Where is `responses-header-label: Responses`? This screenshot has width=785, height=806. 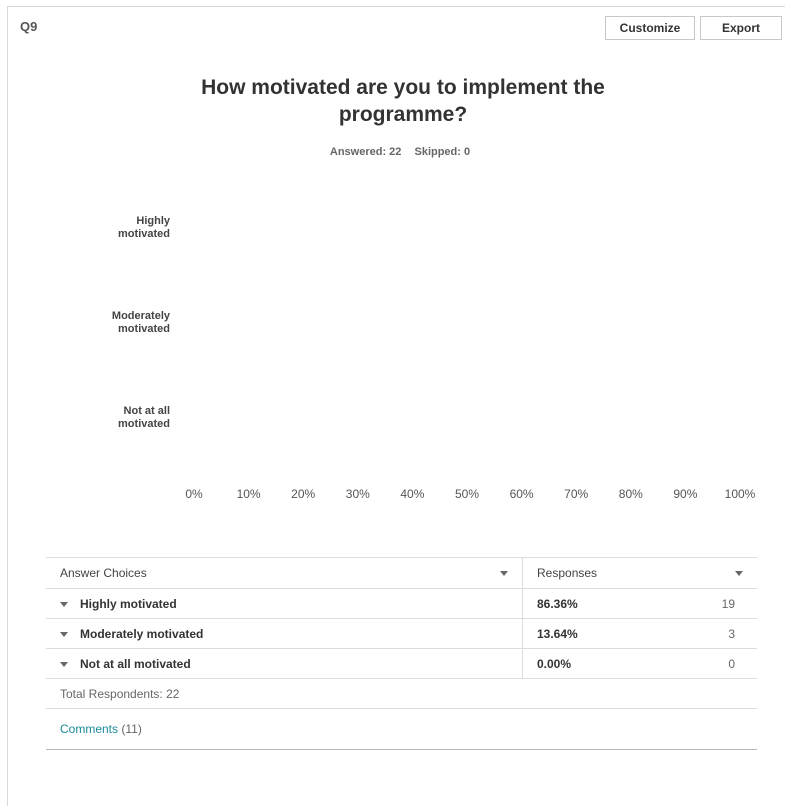
responses-header-label: Responses is located at coordinates (567, 573).